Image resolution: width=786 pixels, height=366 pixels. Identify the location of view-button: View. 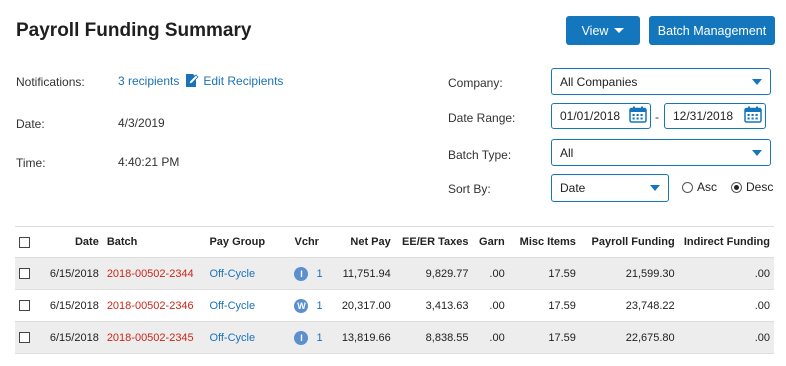
(603, 30).